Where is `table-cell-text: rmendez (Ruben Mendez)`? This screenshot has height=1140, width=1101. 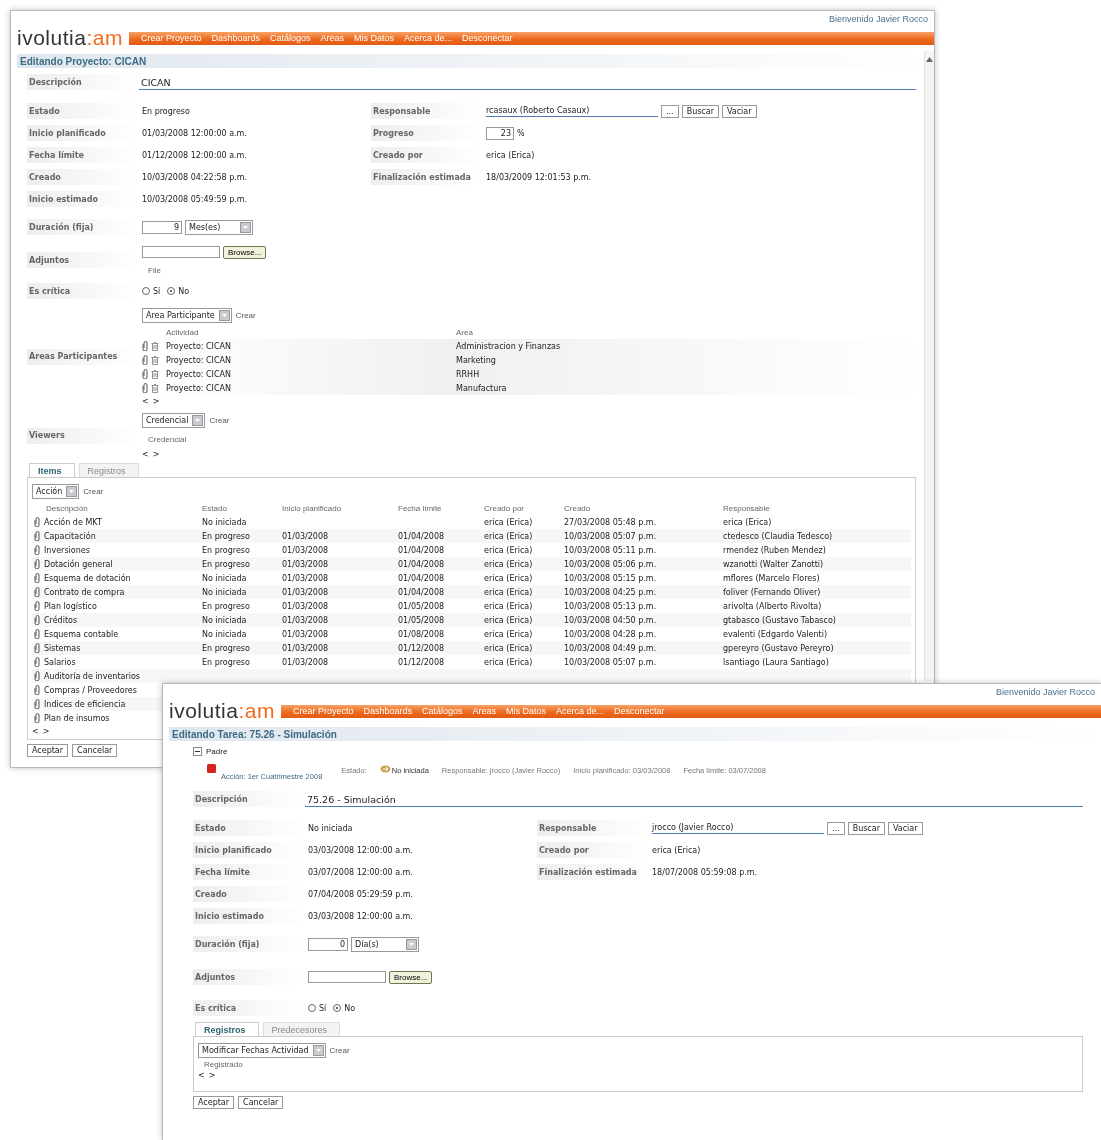 table-cell-text: rmendez (Ruben Mendez) is located at coordinates (775, 550).